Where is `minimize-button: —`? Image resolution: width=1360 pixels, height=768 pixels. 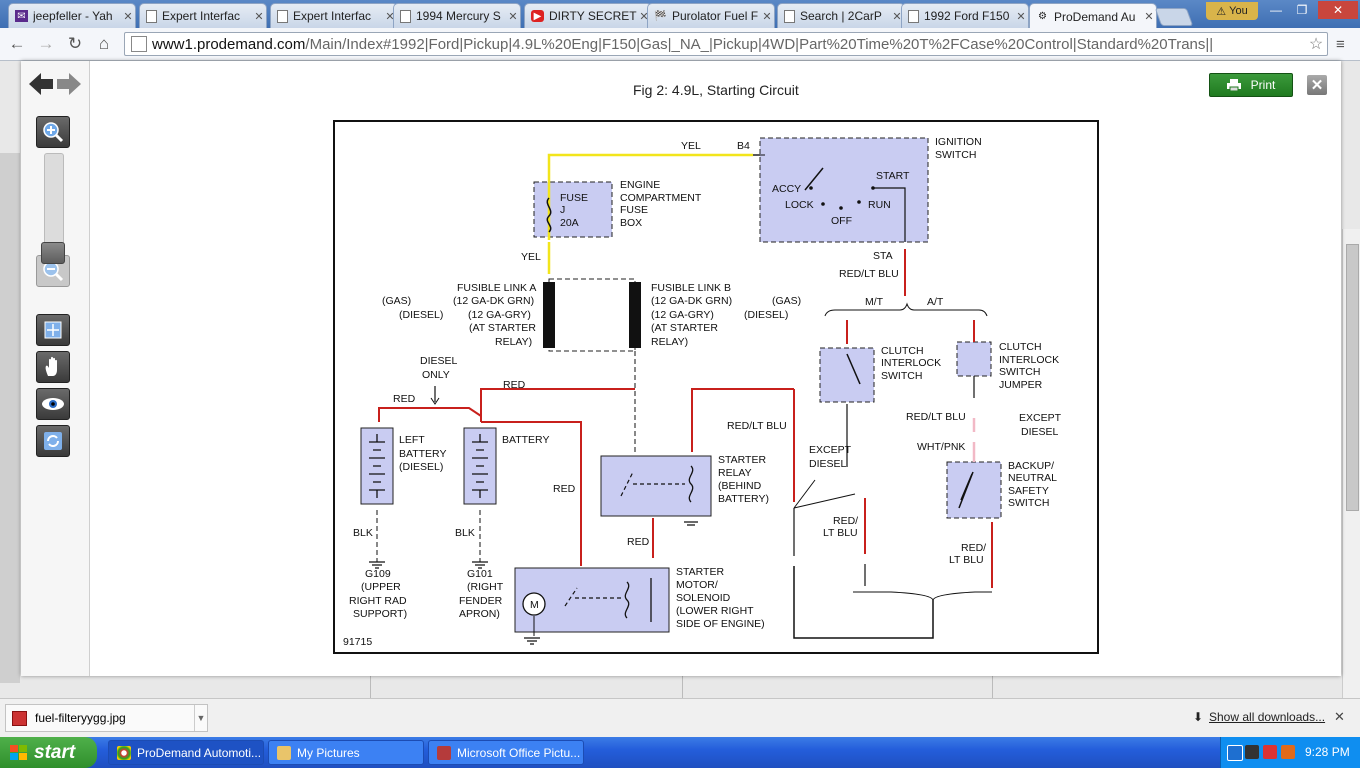 minimize-button: — is located at coordinates (1276, 10).